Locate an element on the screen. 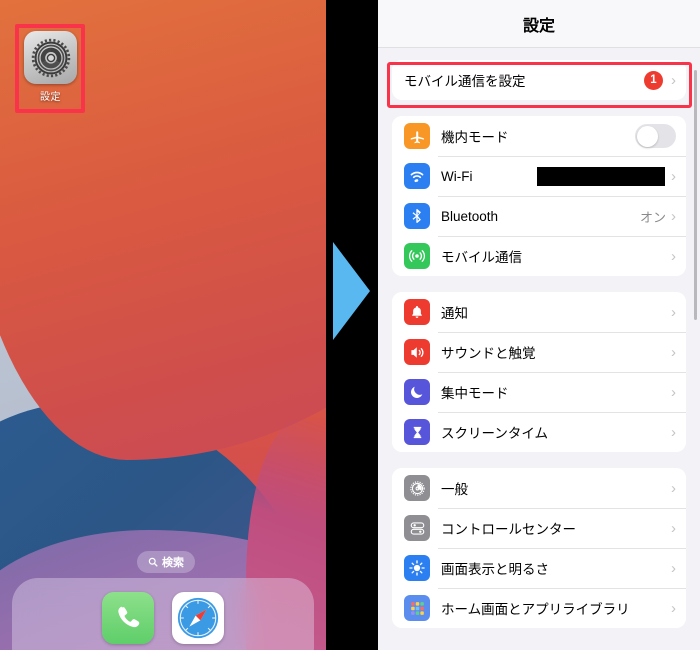 The image size is (700, 650). settings-row-cellular: モバイル通信 › is located at coordinates (539, 256).